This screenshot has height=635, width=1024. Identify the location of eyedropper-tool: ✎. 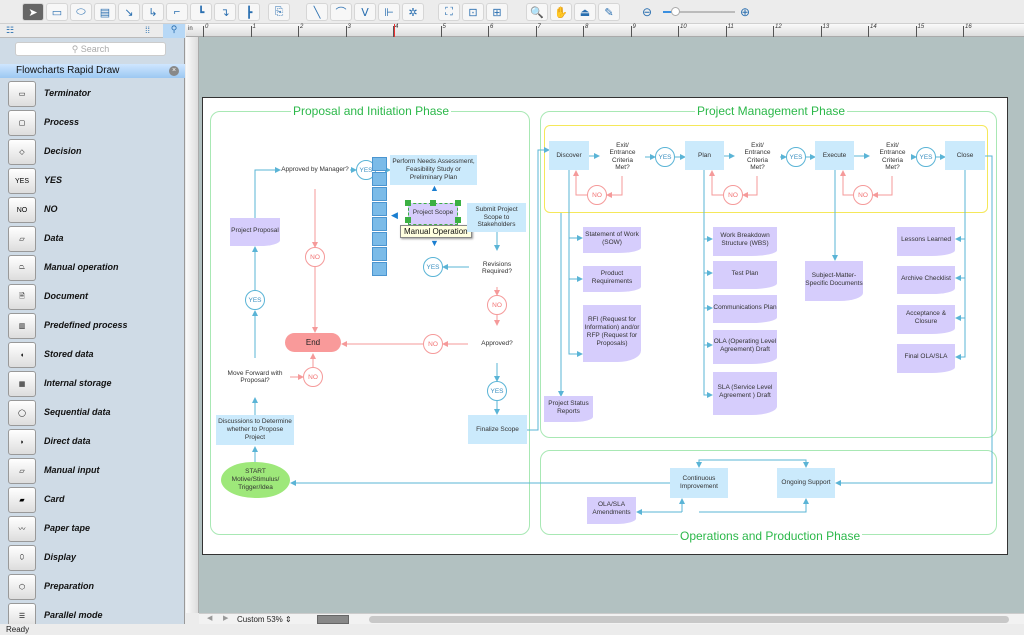
(609, 12).